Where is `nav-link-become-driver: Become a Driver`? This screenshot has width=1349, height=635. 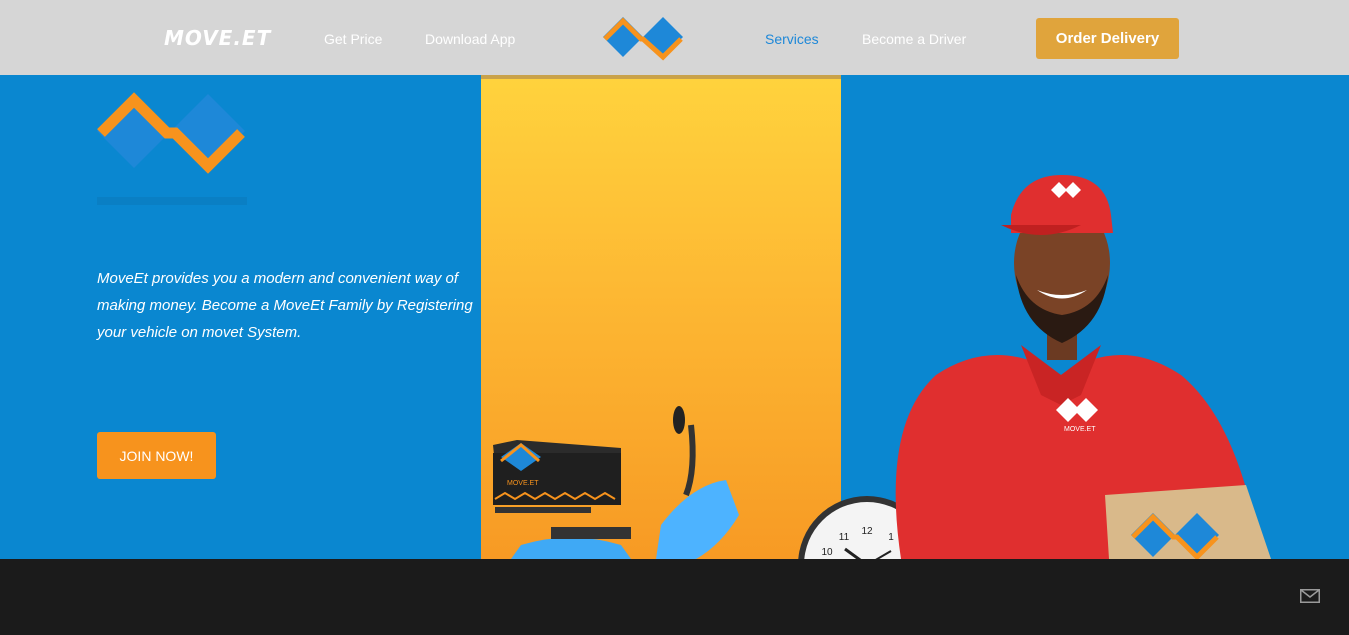 nav-link-become-driver: Become a Driver is located at coordinates (914, 39).